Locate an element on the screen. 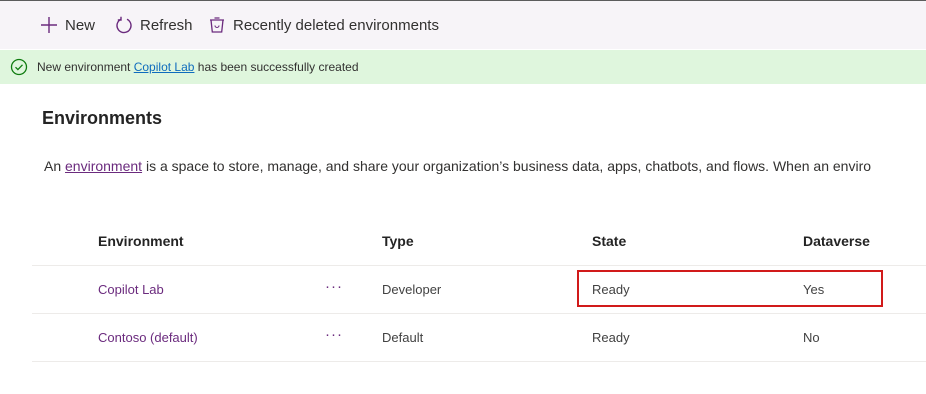 Image resolution: width=926 pixels, height=394 pixels. header-divider is located at coordinates (479, 265).